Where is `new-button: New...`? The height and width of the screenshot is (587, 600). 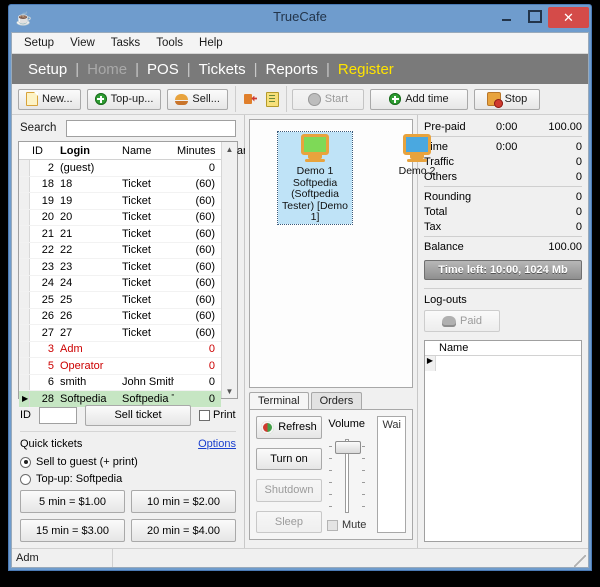 new-button: New... is located at coordinates (49, 99).